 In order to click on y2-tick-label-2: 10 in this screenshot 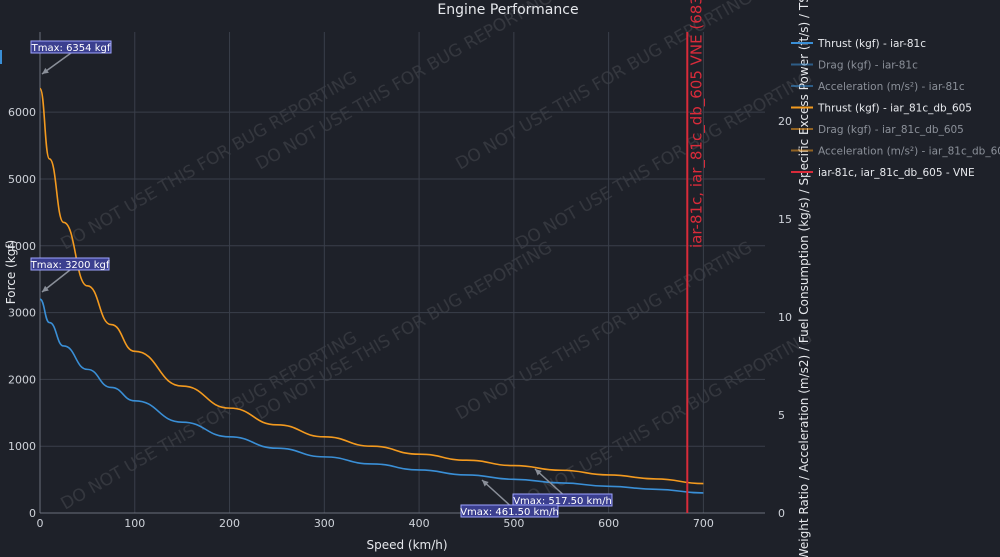, I will do `click(785, 317)`.